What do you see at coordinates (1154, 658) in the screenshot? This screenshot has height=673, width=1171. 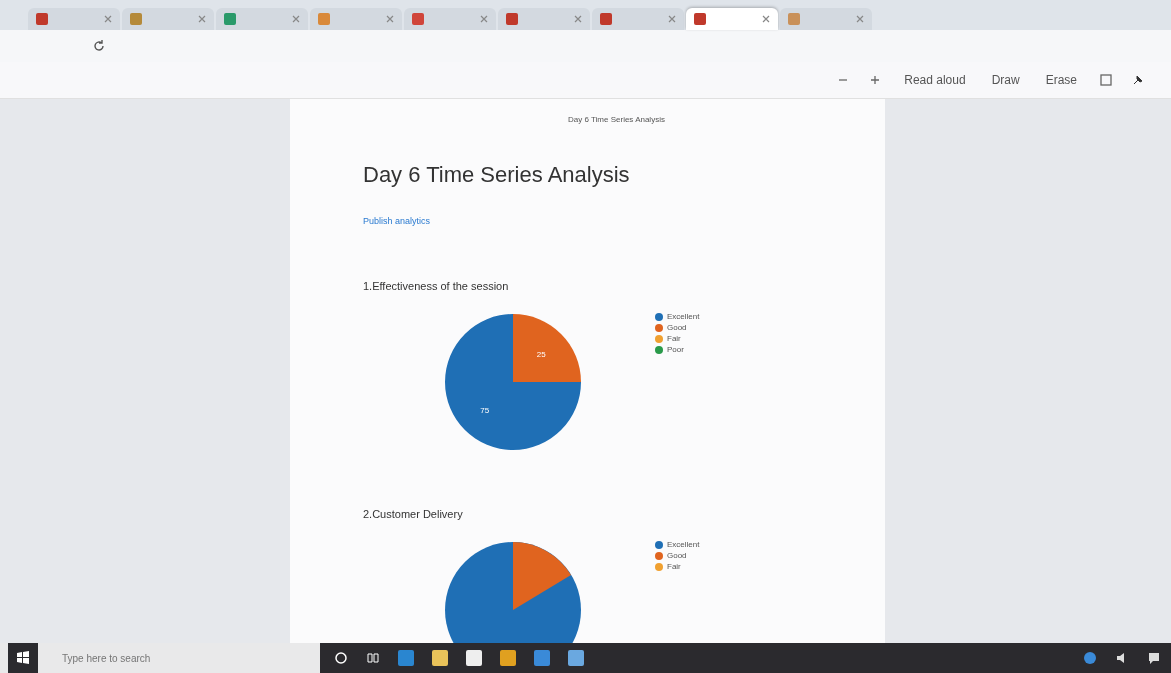 I see `notification-icon` at bounding box center [1154, 658].